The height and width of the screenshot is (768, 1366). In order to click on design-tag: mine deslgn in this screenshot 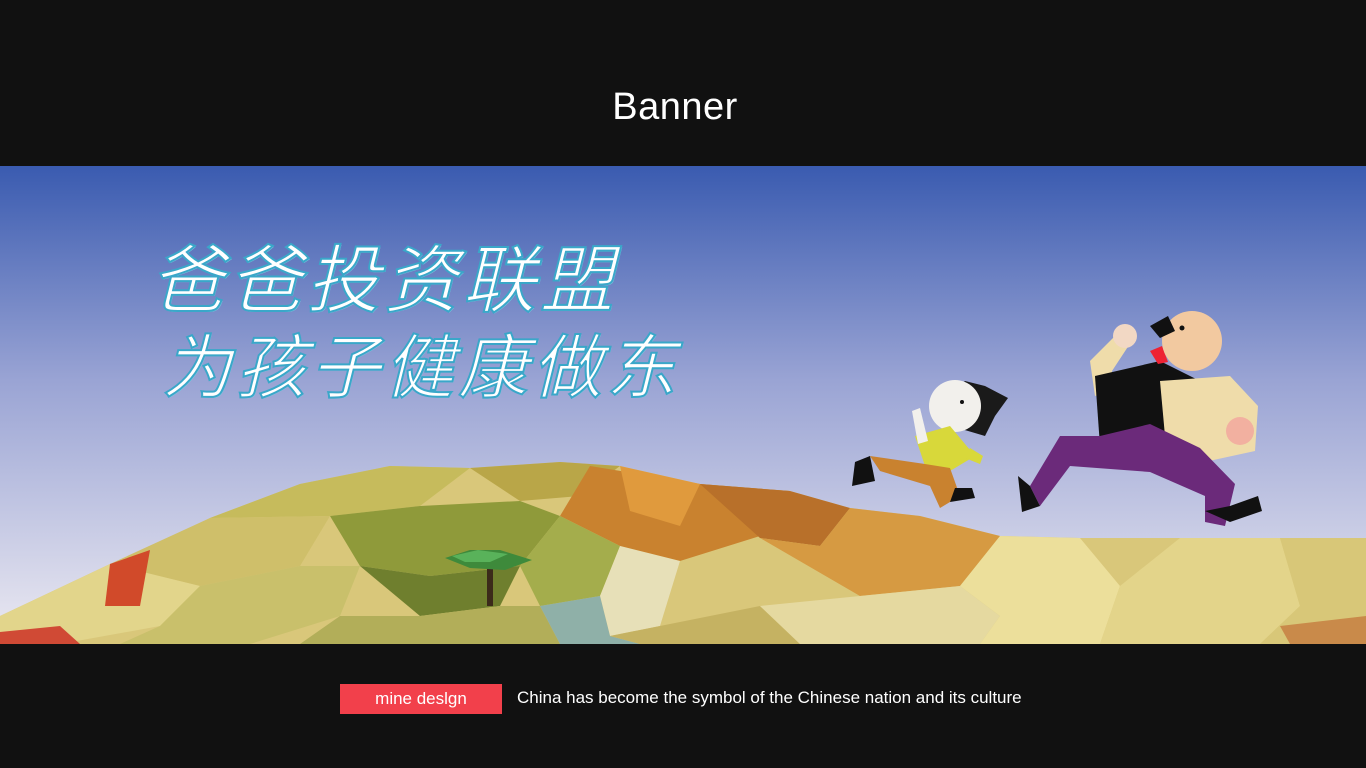, I will do `click(421, 699)`.